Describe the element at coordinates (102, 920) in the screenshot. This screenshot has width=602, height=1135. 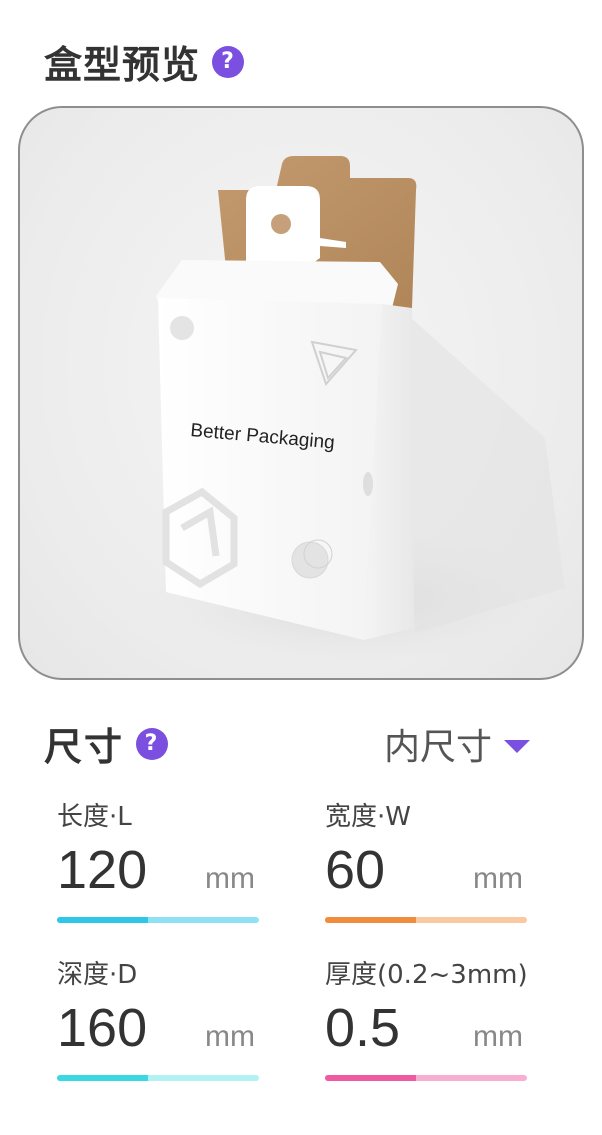
I see `length-slider-fill` at that location.